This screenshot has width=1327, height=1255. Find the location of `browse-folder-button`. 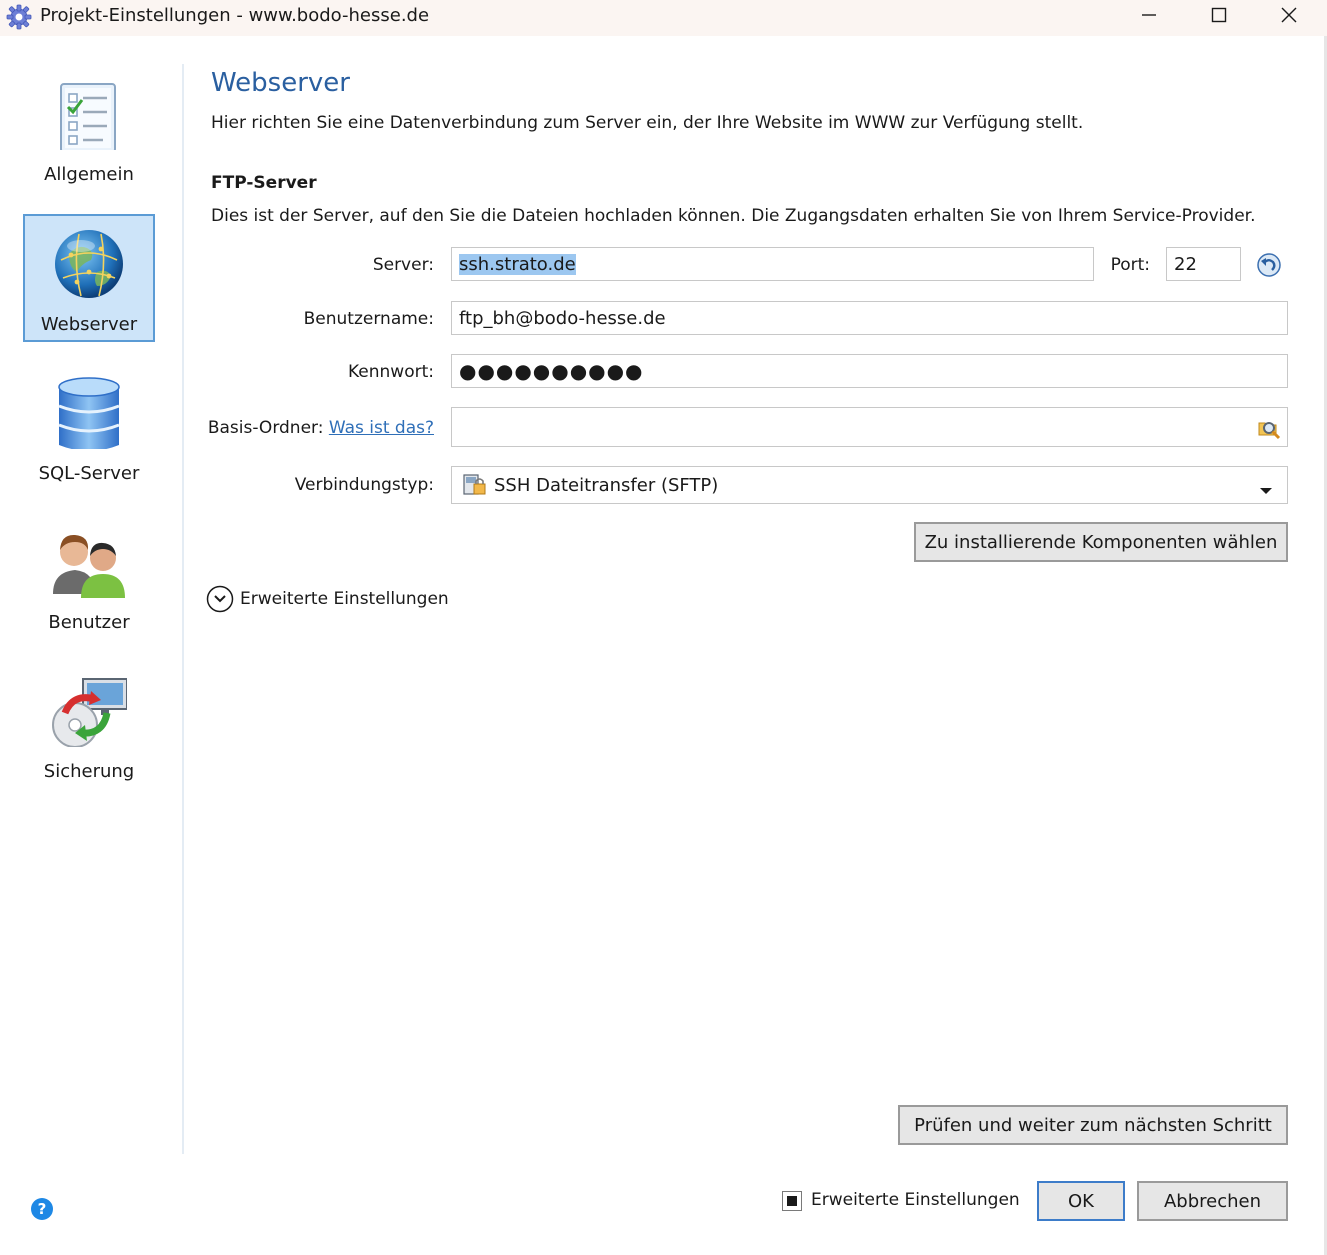

browse-folder-button is located at coordinates (1269, 428).